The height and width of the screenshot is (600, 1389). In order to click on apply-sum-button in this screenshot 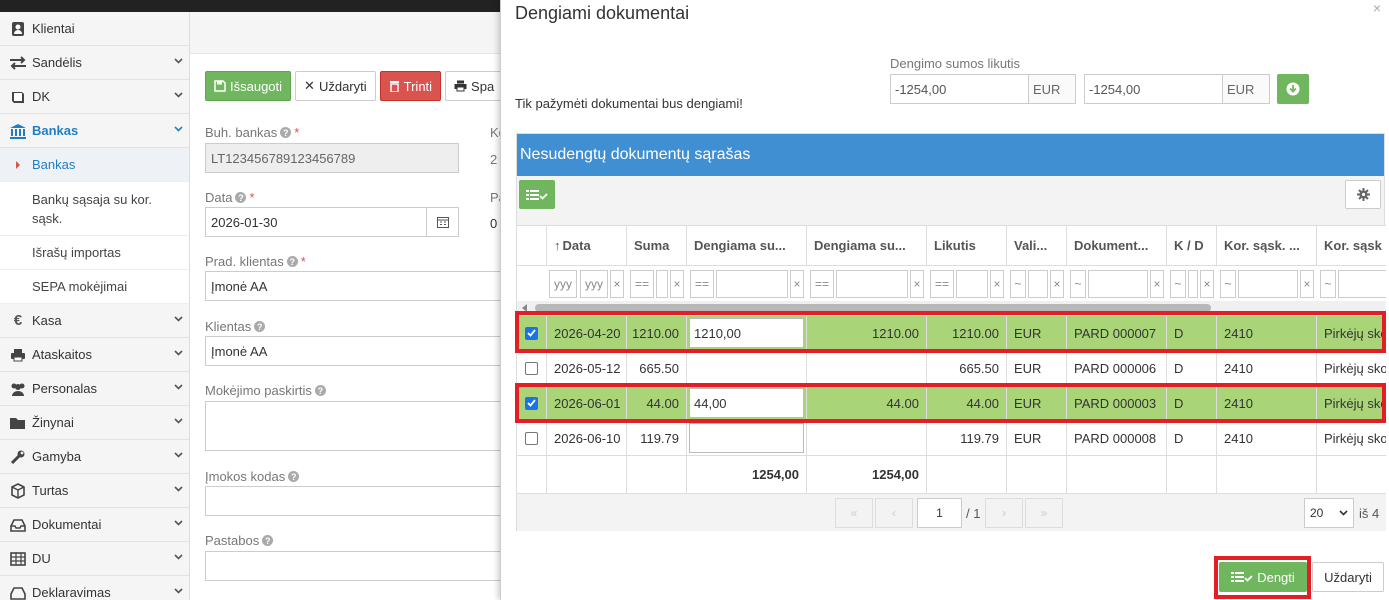, I will do `click(1293, 89)`.